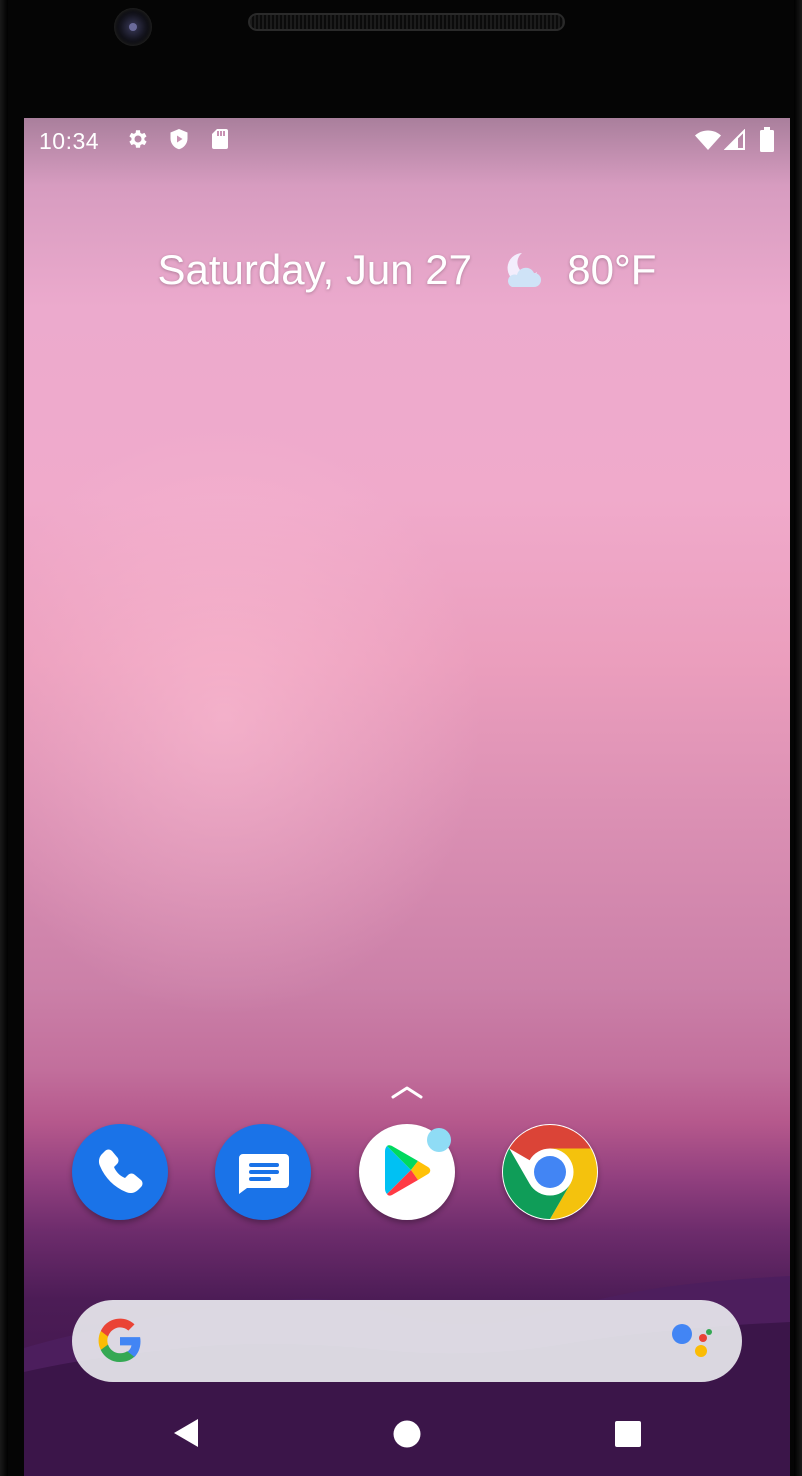 The image size is (802, 1476). Describe the element at coordinates (315, 269) in the screenshot. I see `date-text: Saturday, Jun 27` at that location.